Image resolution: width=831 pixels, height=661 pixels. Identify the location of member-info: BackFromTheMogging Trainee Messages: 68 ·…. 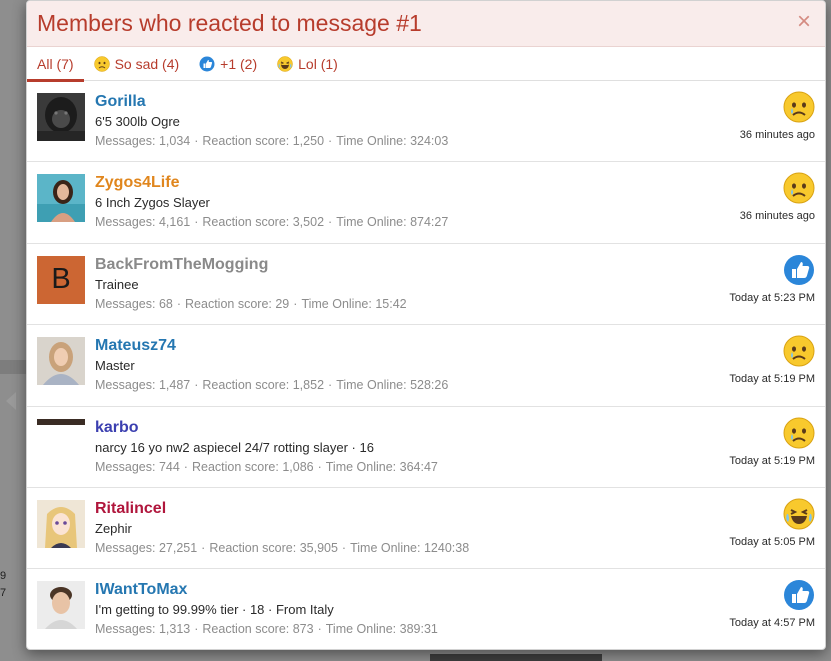
(405, 283).